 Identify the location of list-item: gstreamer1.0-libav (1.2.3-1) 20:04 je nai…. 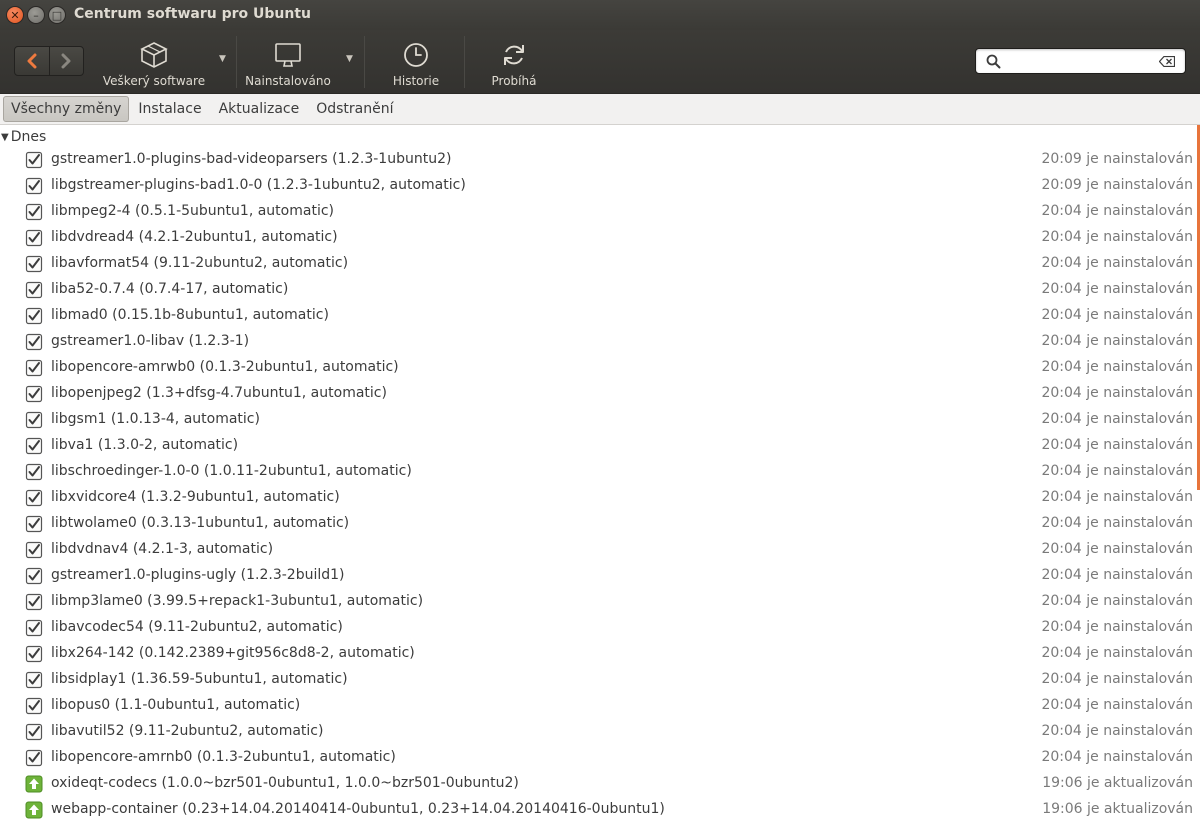
(598, 342).